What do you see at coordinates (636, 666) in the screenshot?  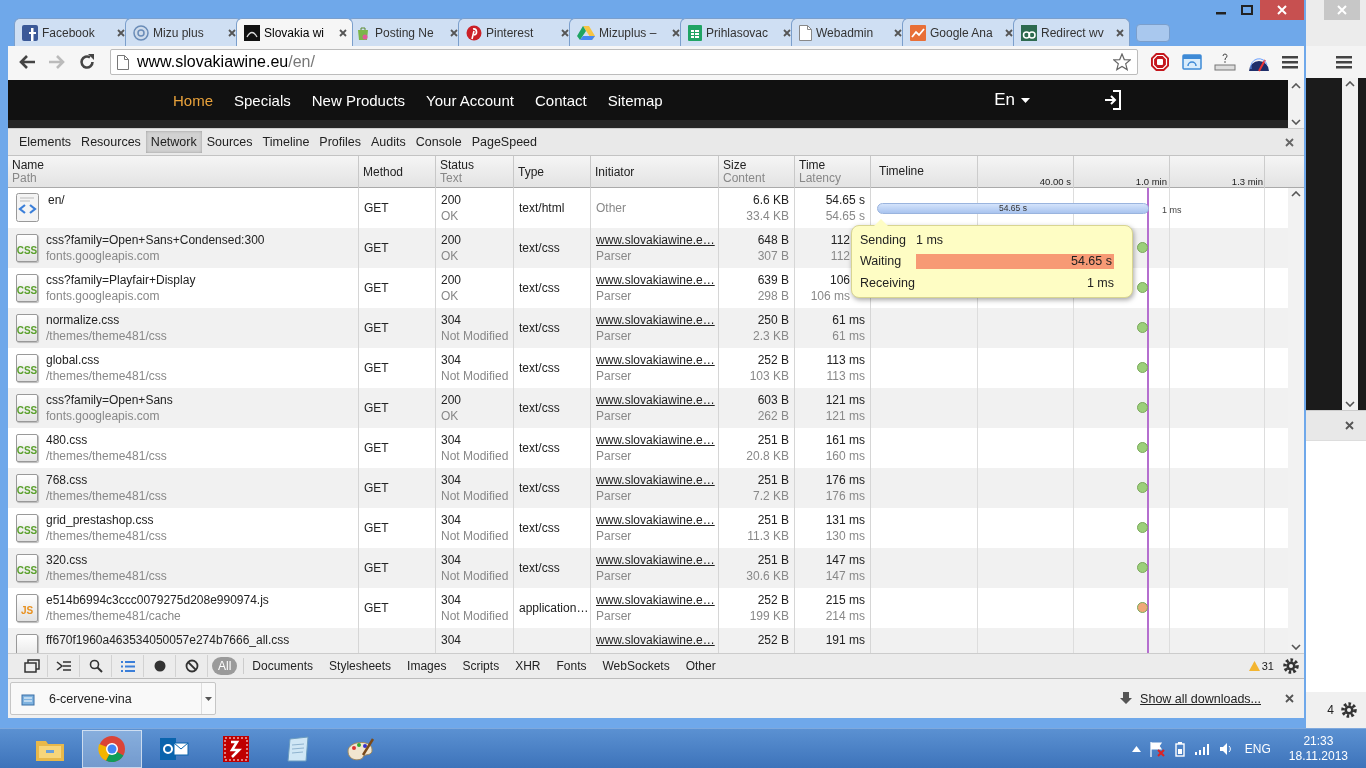 I see `filter-tab: WebSockets` at bounding box center [636, 666].